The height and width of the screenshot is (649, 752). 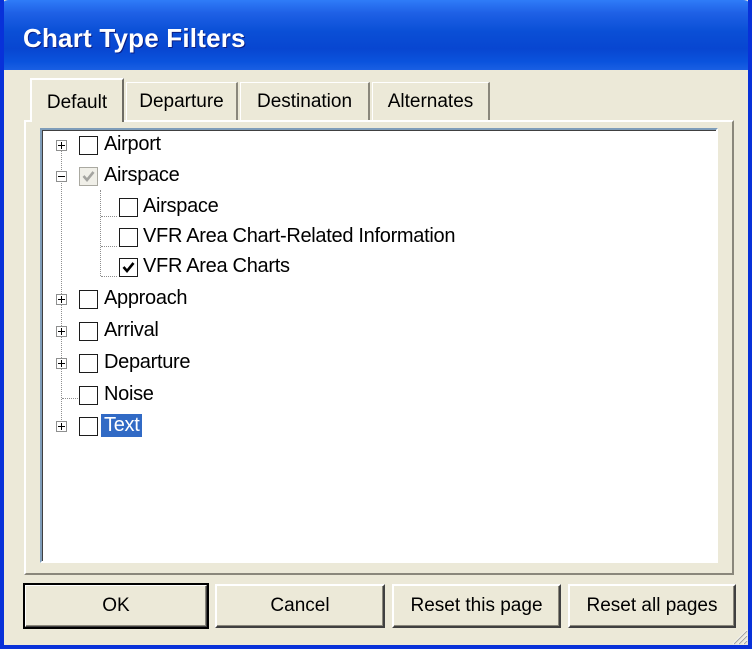 What do you see at coordinates (342, 176) in the screenshot?
I see `tree-item-airspace-group: Airspace` at bounding box center [342, 176].